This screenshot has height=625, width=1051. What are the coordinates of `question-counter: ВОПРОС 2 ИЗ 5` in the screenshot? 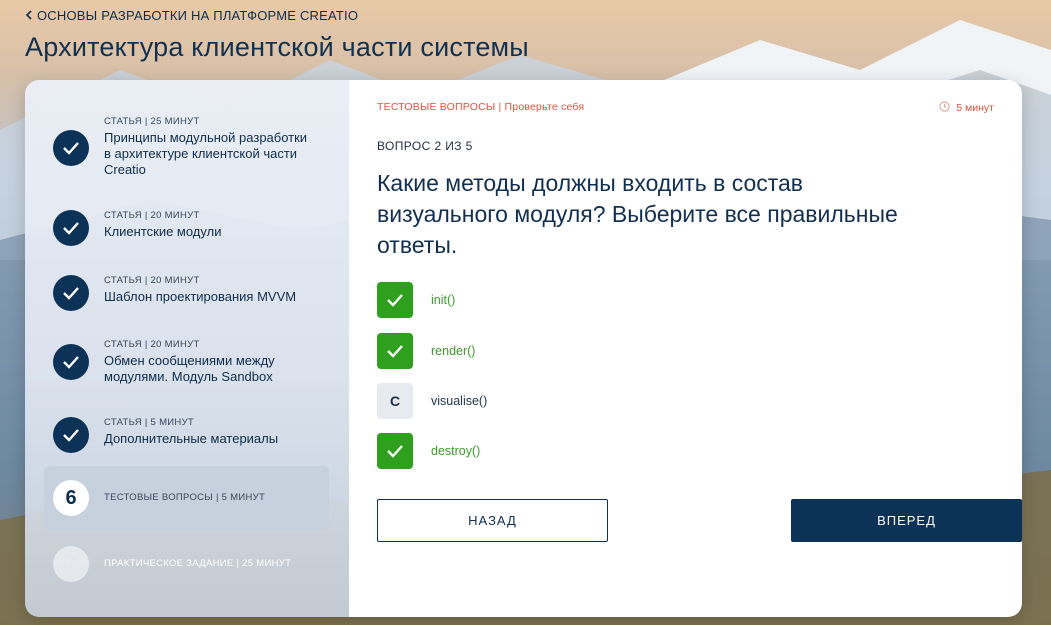 It's located at (425, 146).